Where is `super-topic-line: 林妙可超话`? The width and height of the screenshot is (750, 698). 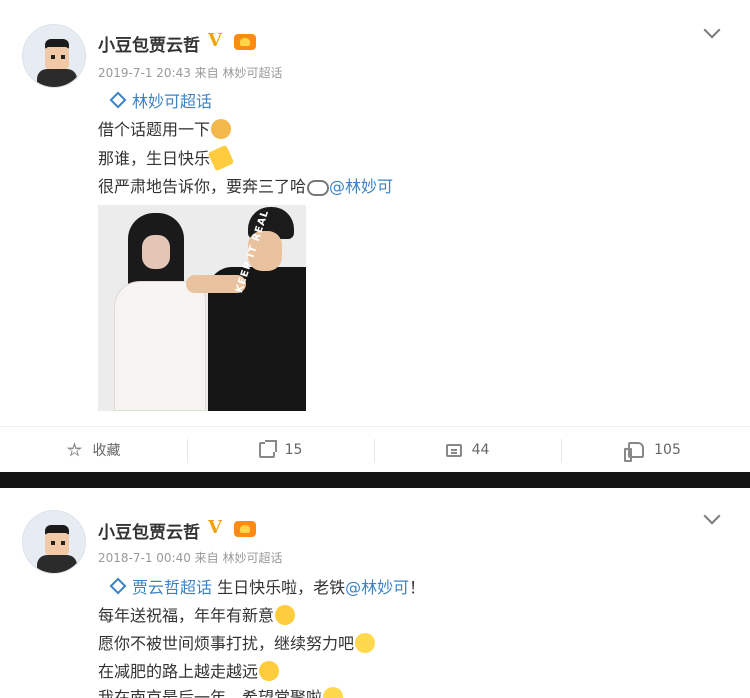
super-topic-line: 林妙可超话 is located at coordinates (155, 100).